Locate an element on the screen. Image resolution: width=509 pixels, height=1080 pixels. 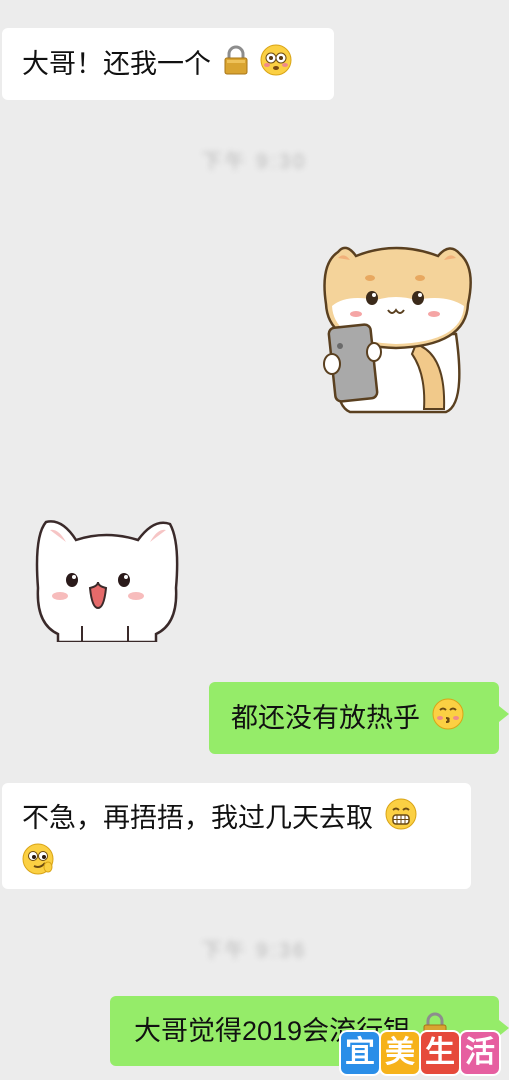
timestamp: 下午 9:30 is located at coordinates (254, 162).